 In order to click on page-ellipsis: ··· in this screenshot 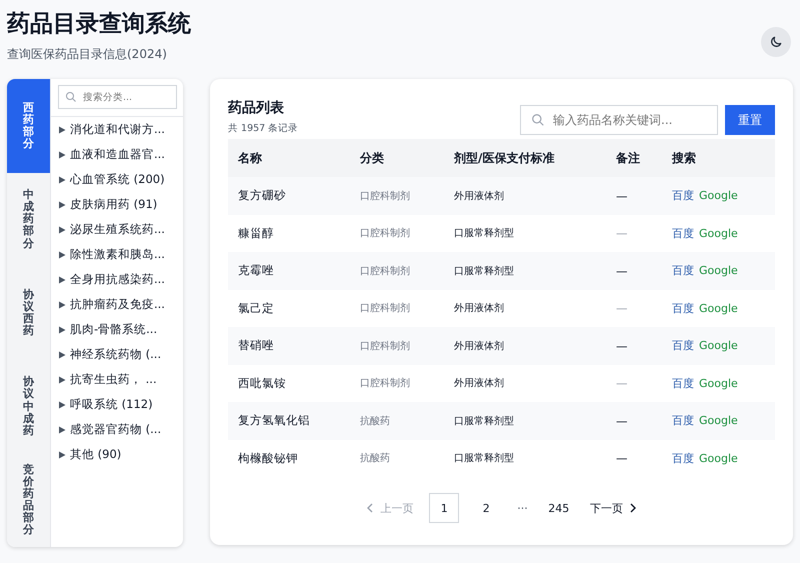, I will do `click(522, 508)`.